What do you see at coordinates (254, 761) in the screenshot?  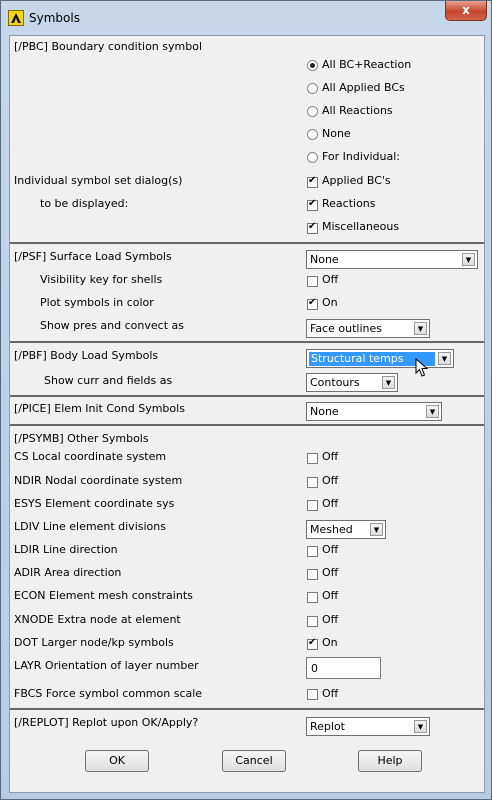 I see `cancel-button: Cancel` at bounding box center [254, 761].